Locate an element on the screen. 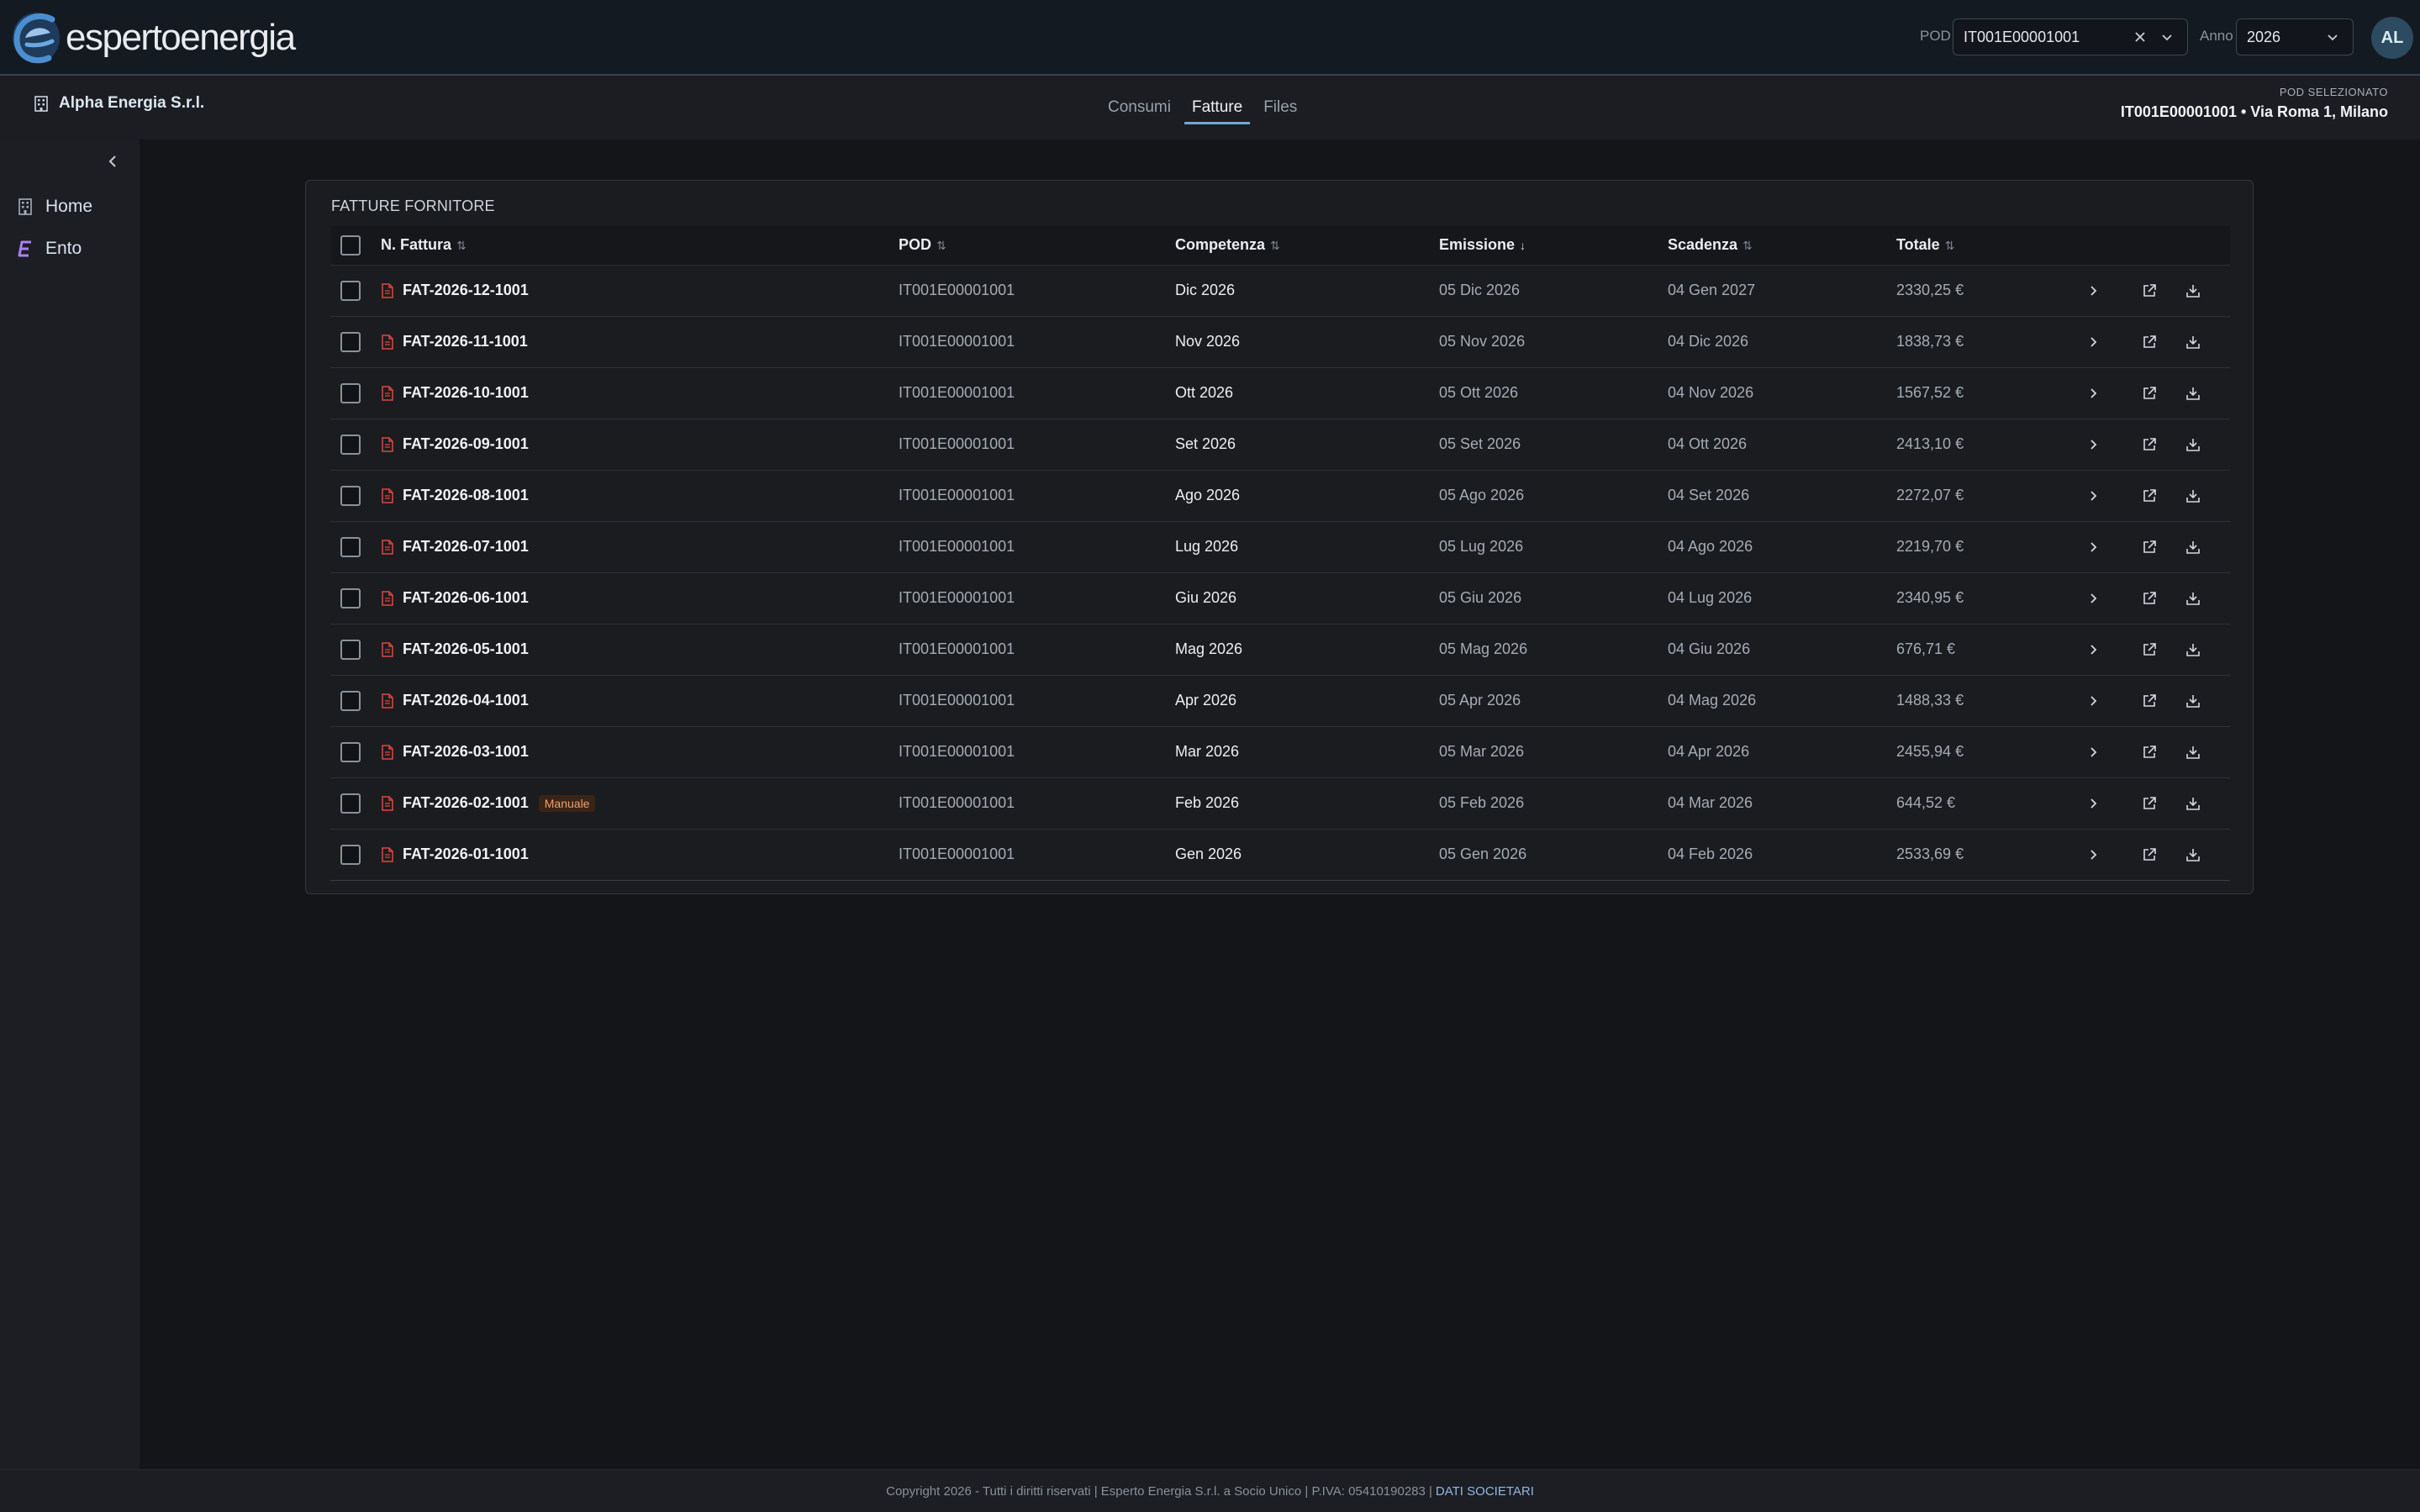 Image resolution: width=2420 pixels, height=1512 pixels. invoice-number-cell: FAT-2026-01-1001 is located at coordinates (640, 855).